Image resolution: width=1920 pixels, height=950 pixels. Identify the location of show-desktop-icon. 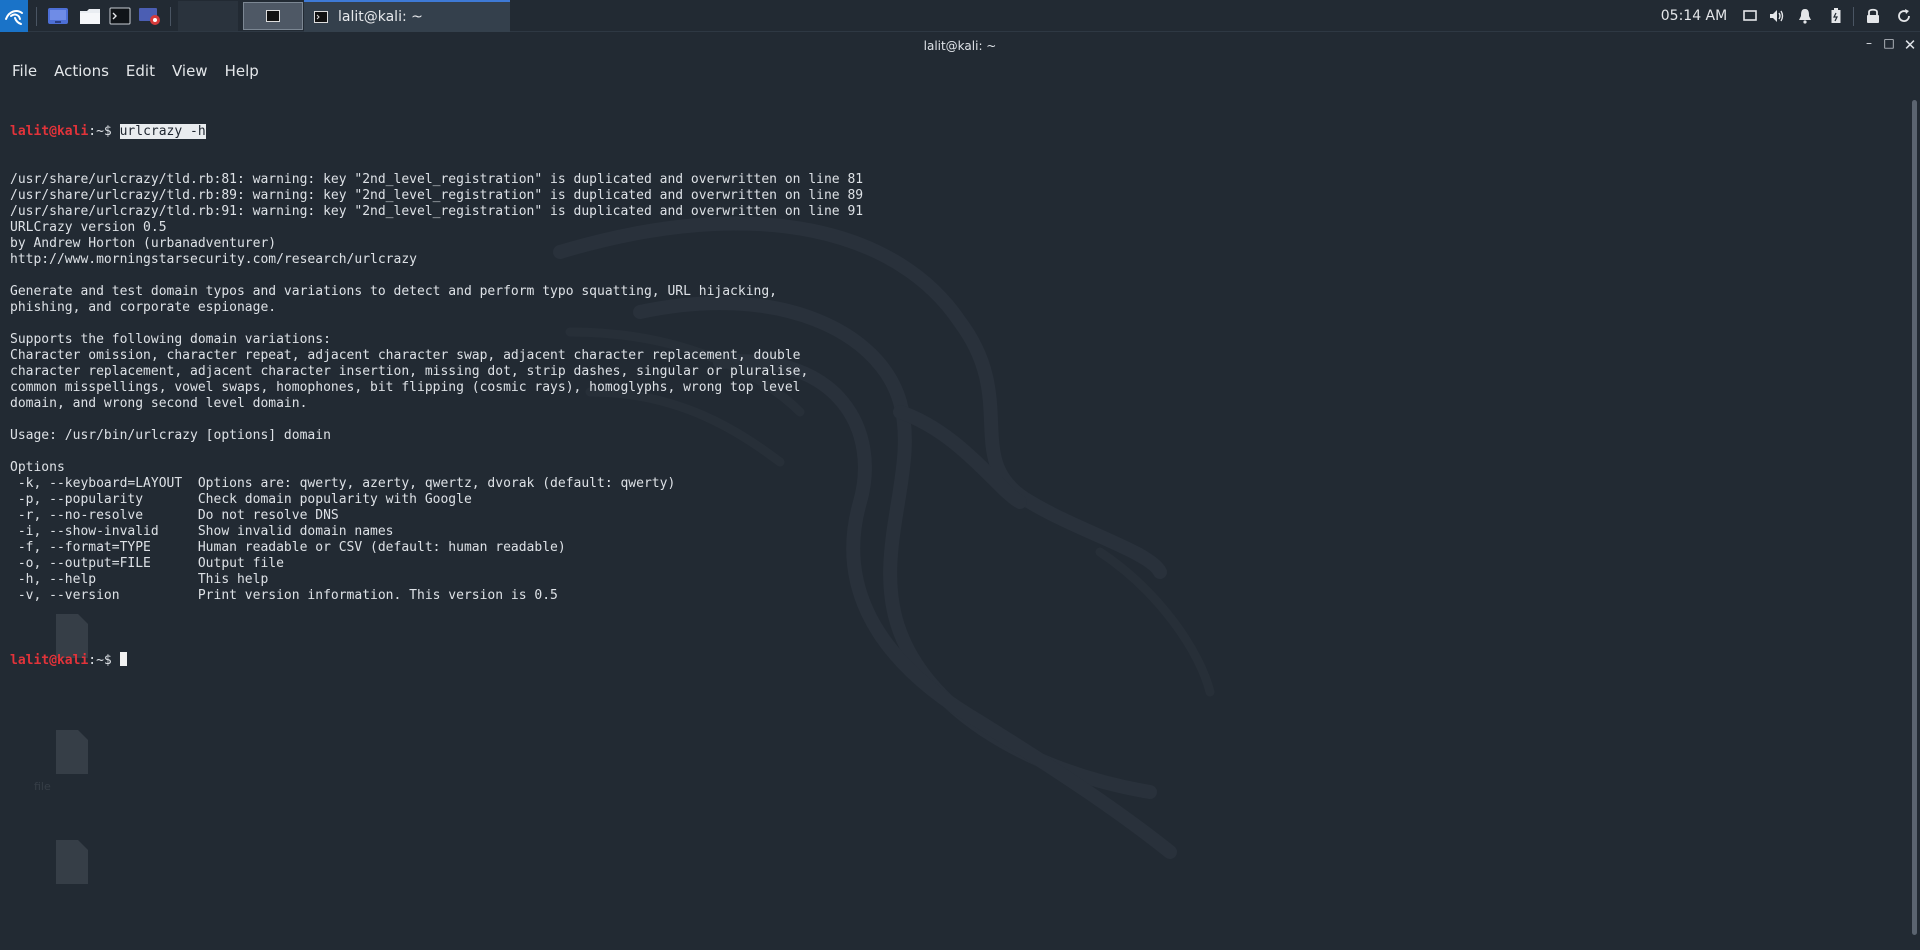
(58, 16).